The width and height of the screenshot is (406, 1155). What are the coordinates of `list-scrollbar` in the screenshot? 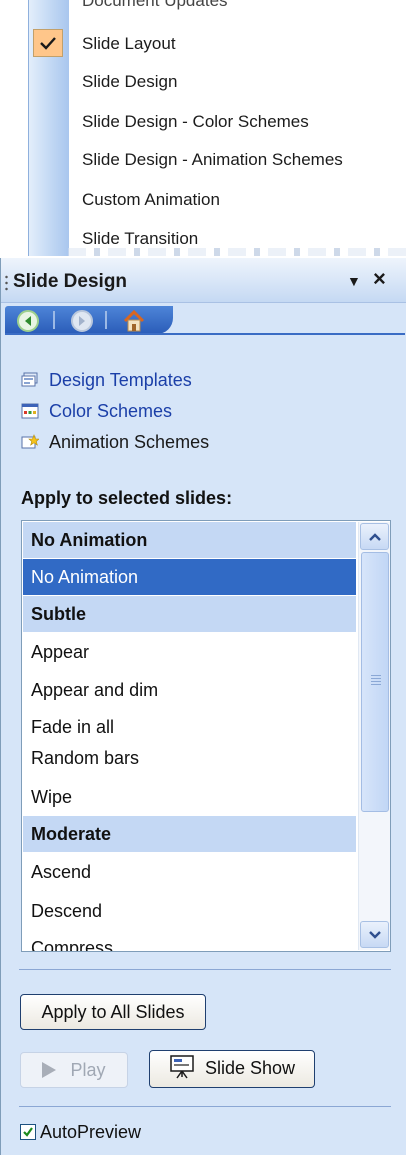 It's located at (374, 736).